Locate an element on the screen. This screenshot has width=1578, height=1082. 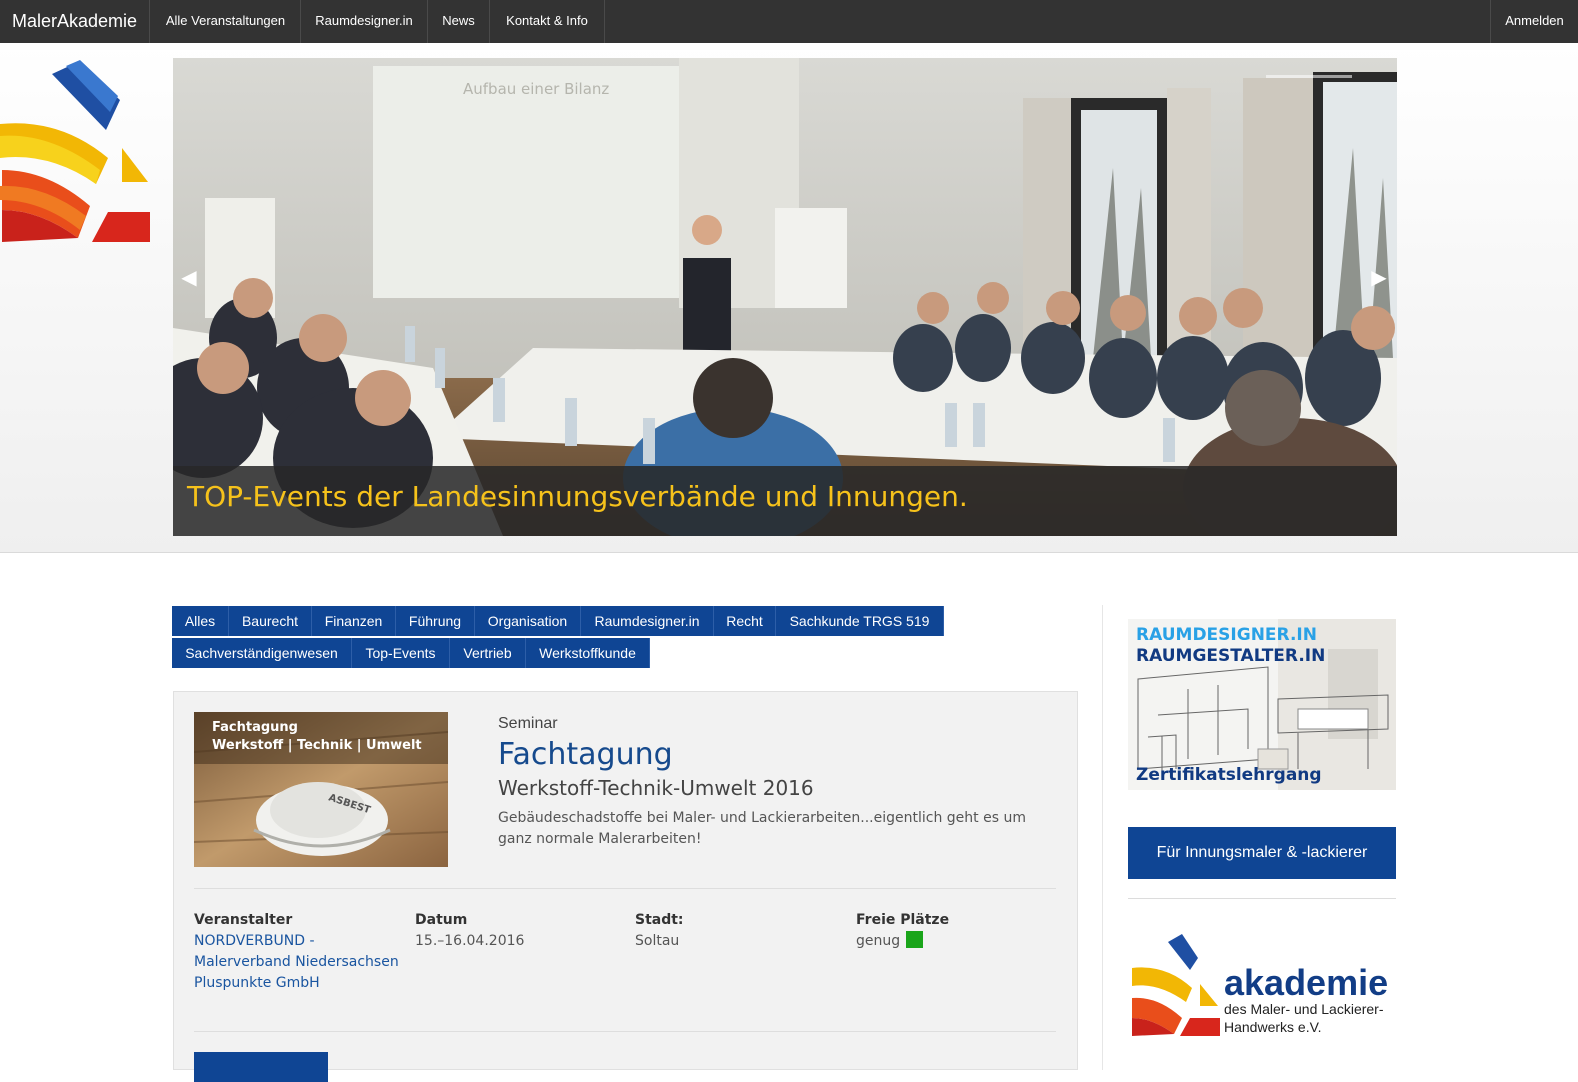
slider-indicator is located at coordinates (1309, 76).